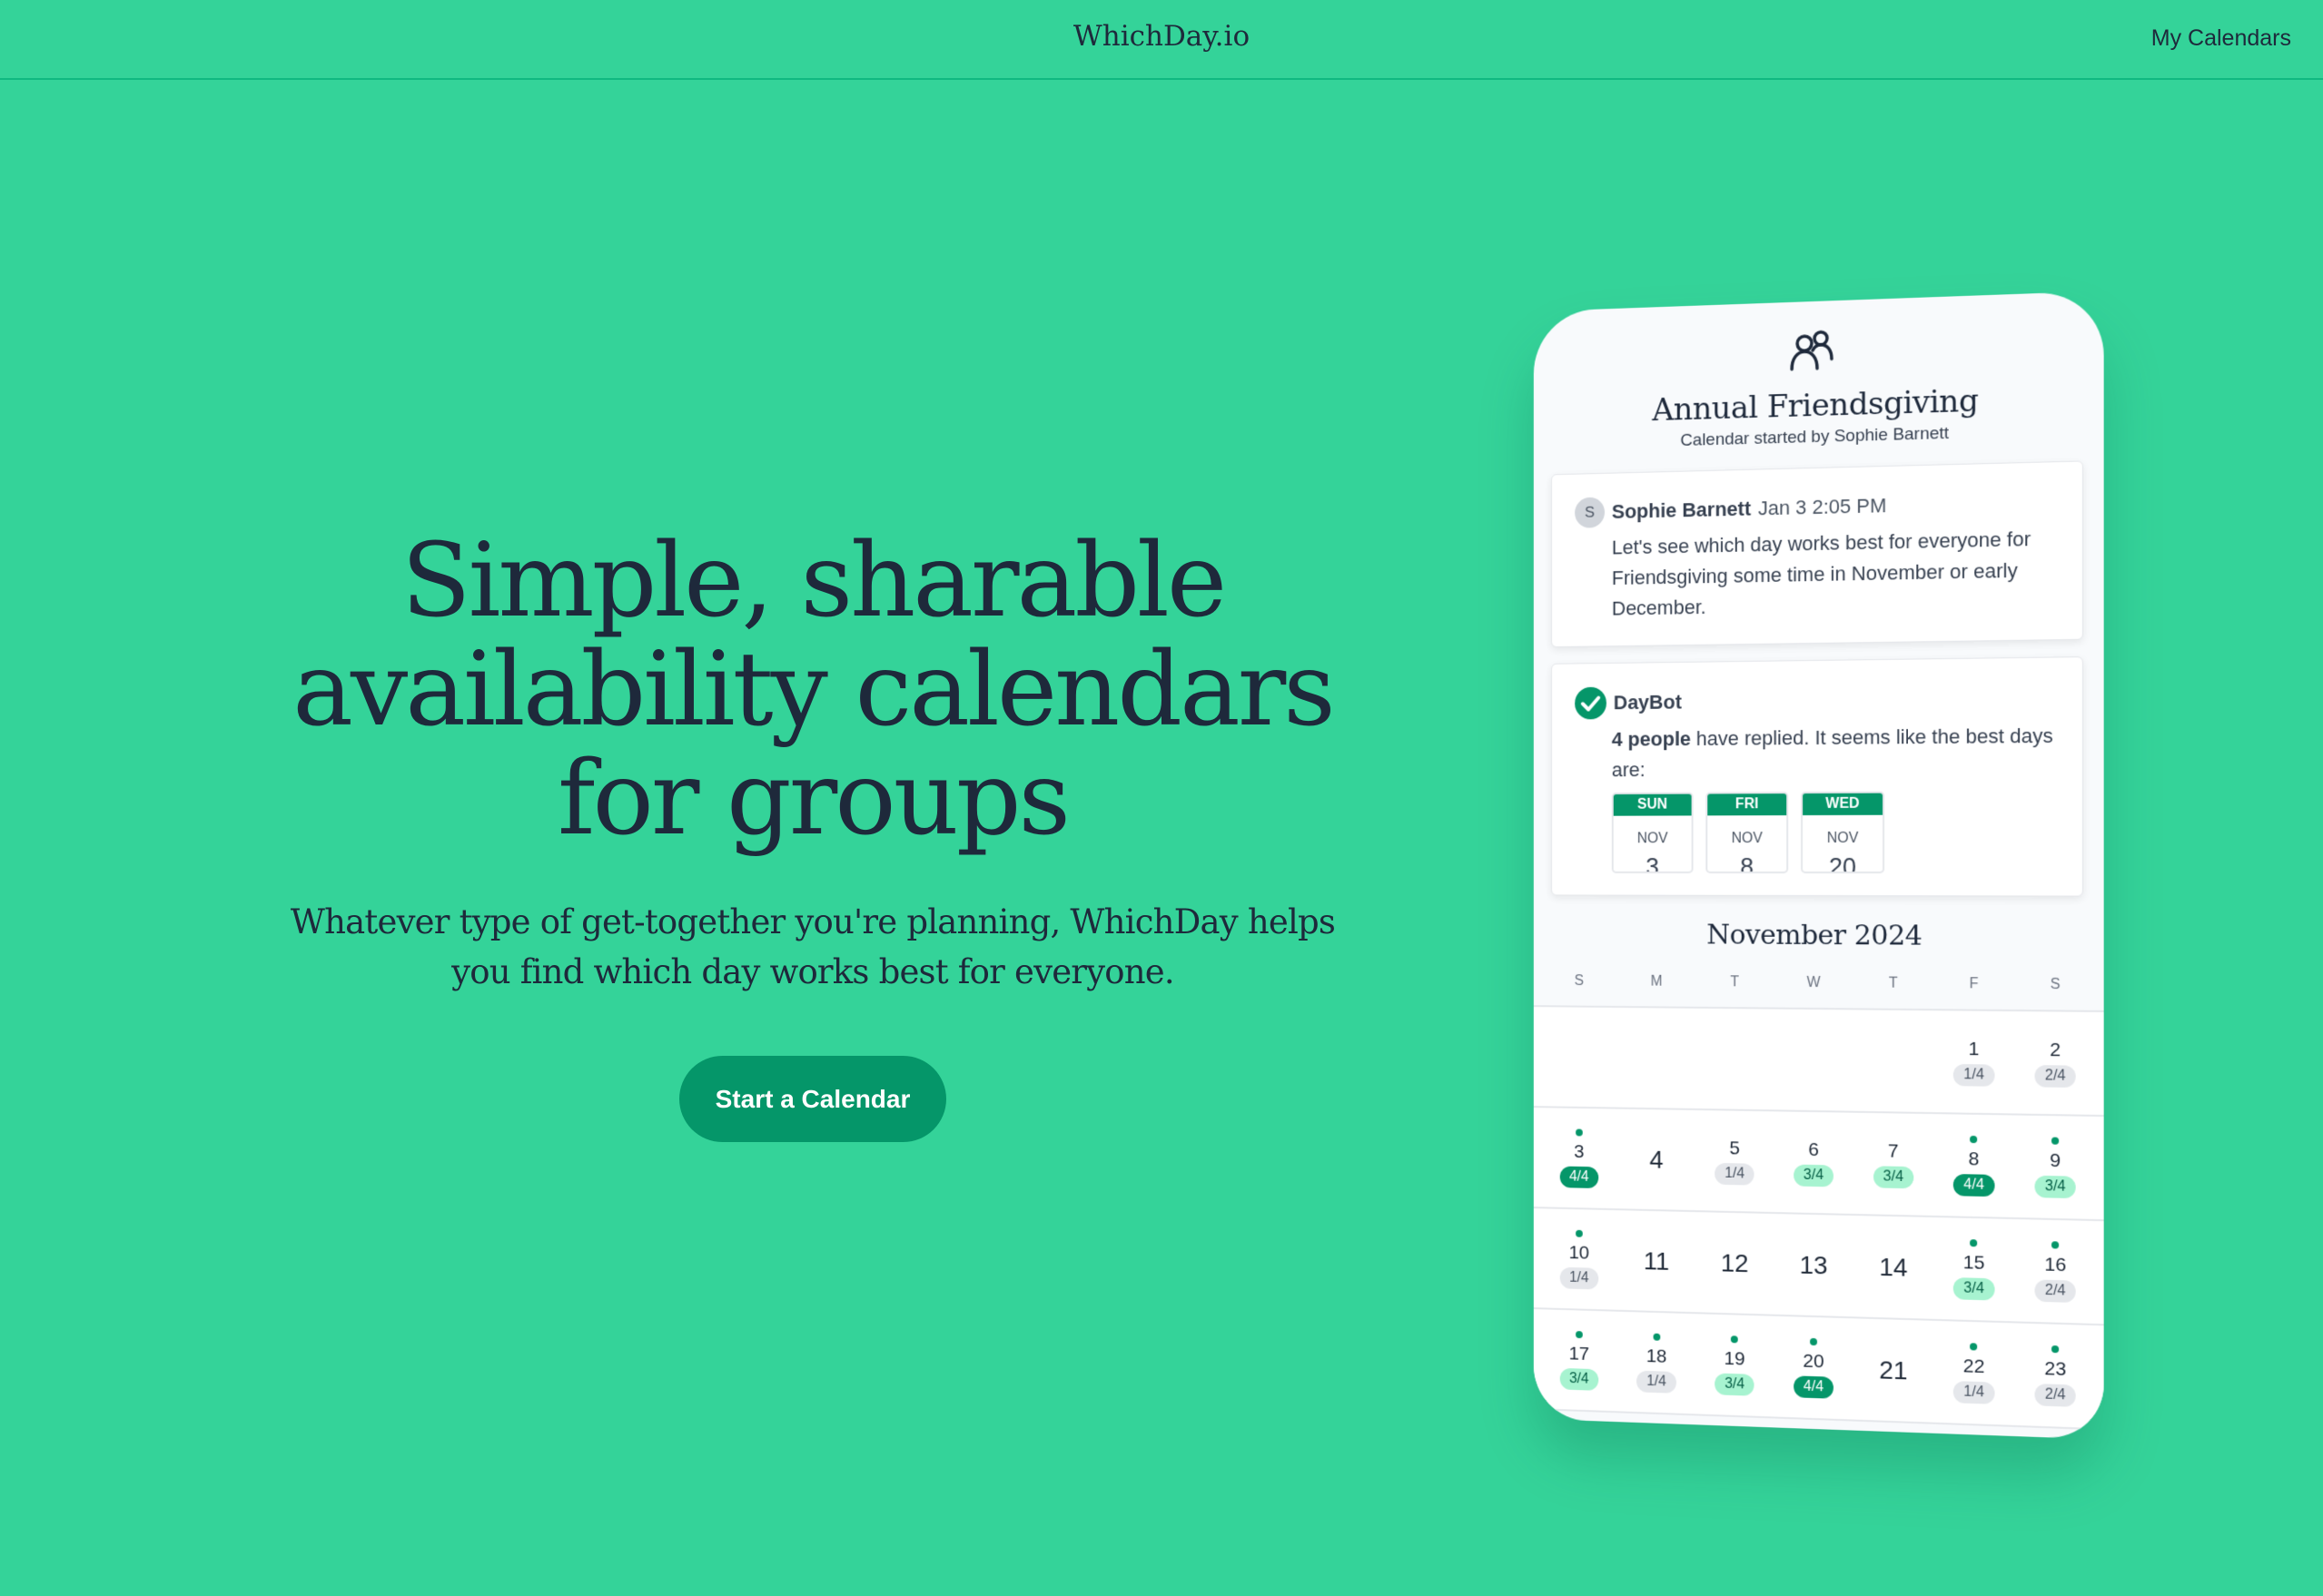 The height and width of the screenshot is (1596, 2323). I want to click on calendar-day: 21, so click(1893, 1370).